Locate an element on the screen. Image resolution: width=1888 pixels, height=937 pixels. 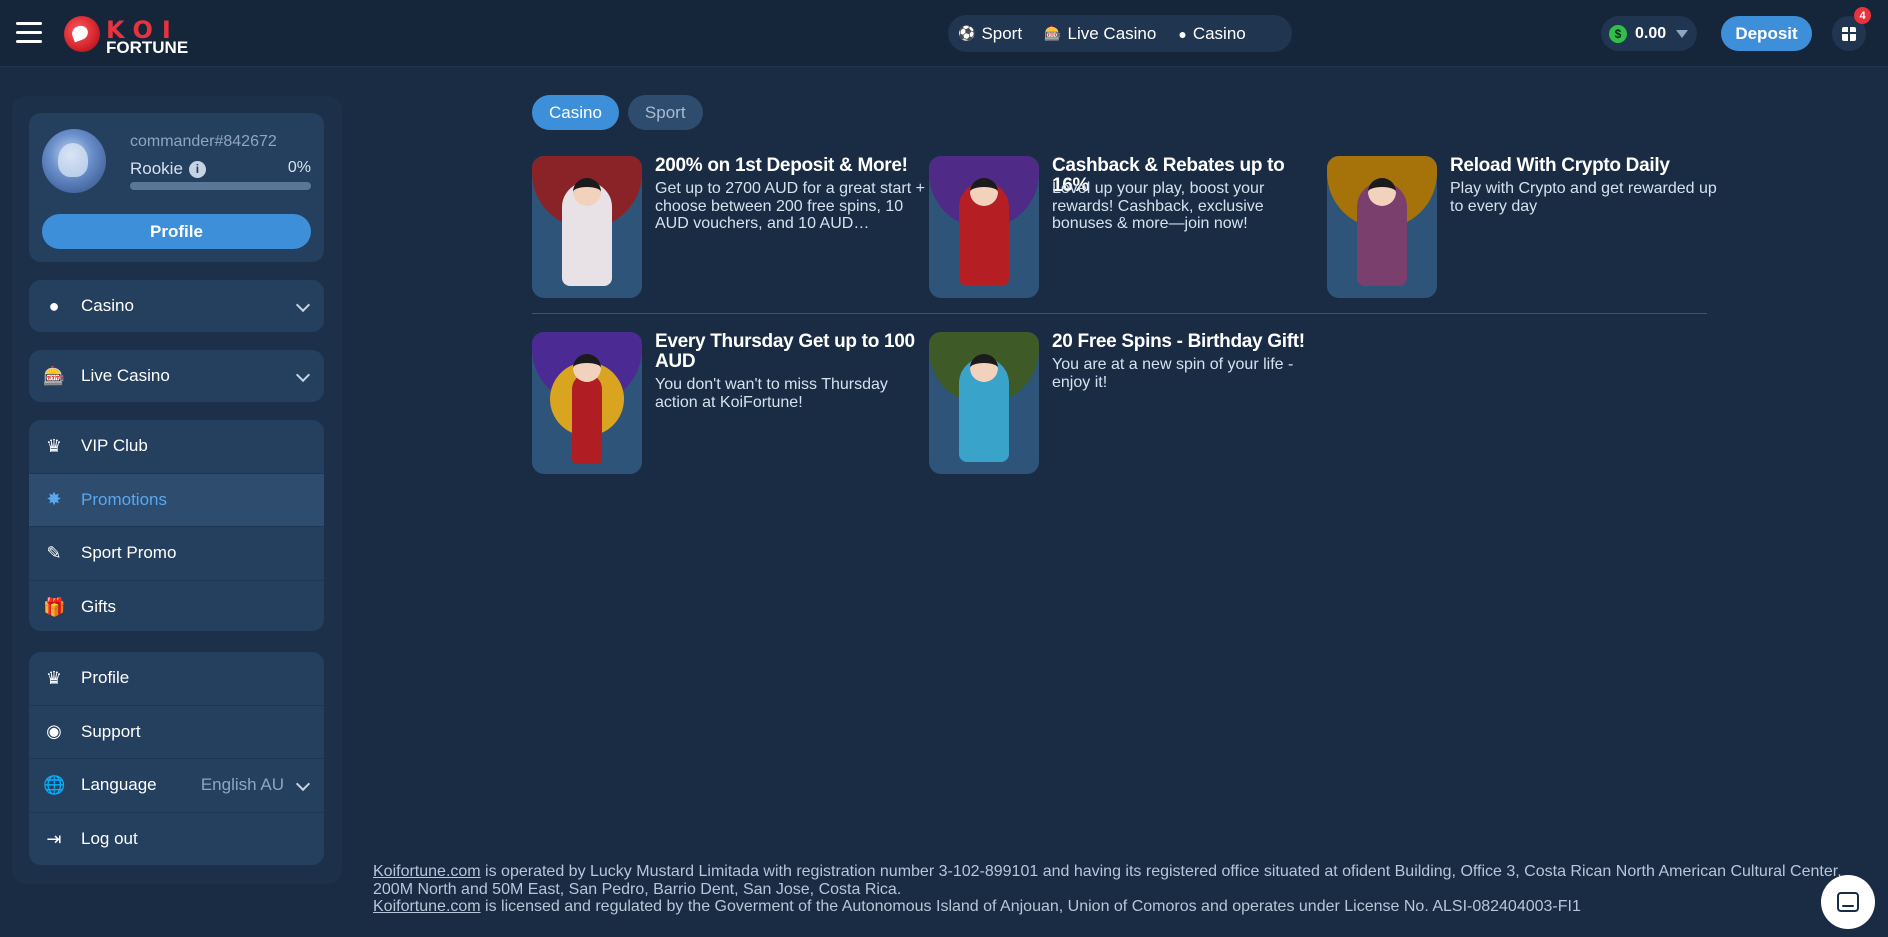
nav-casino: ● Casino is located at coordinates (1211, 34).